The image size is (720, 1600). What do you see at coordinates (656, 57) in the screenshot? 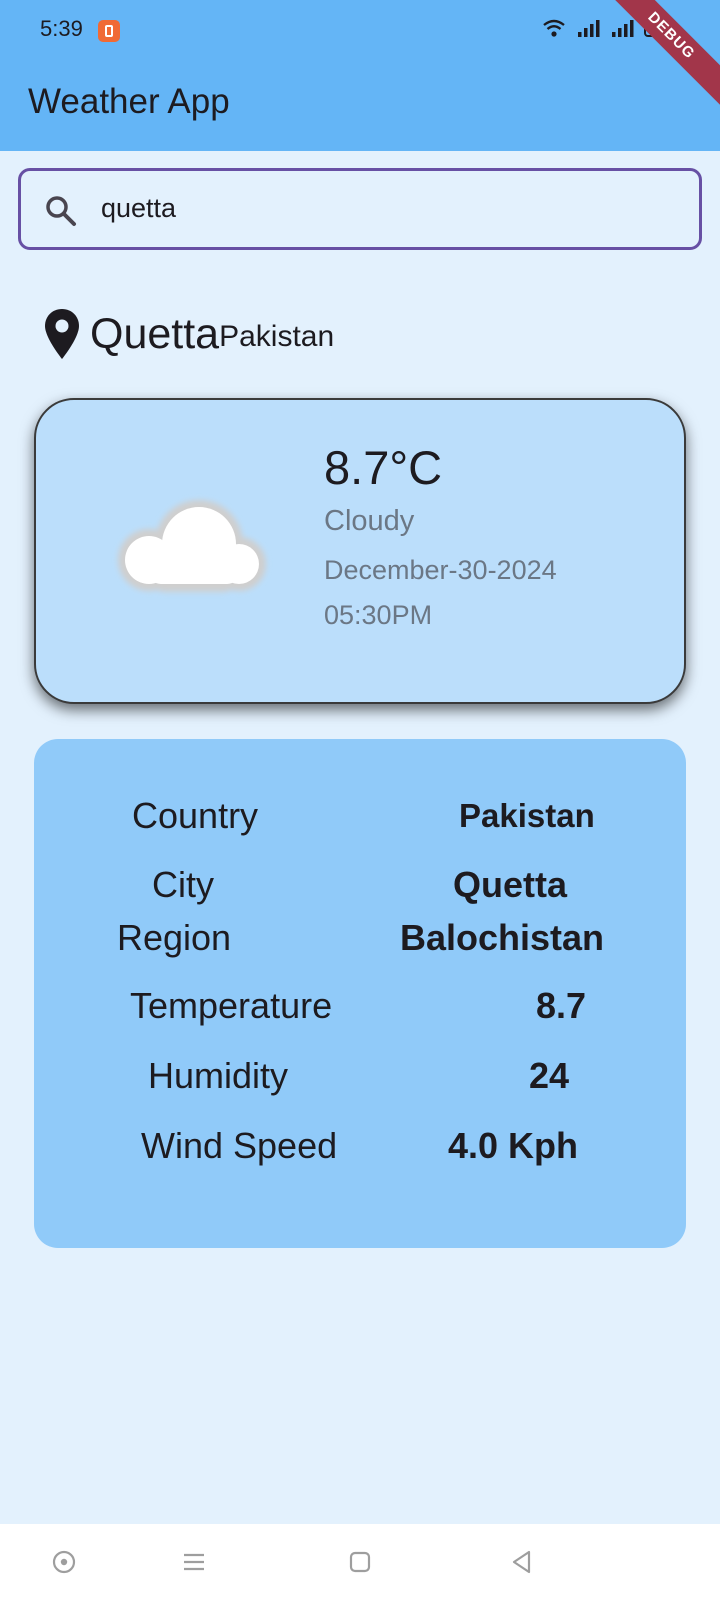
I see `debug-banner: DEBUG` at bounding box center [656, 57].